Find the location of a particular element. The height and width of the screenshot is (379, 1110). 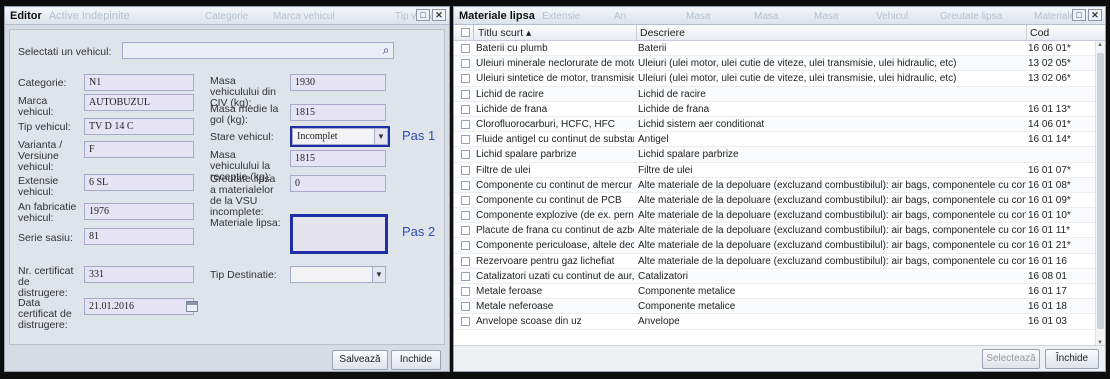

table-row: Anvelope scoase din uz Anvelope 16 01 03 is located at coordinates (774, 322).